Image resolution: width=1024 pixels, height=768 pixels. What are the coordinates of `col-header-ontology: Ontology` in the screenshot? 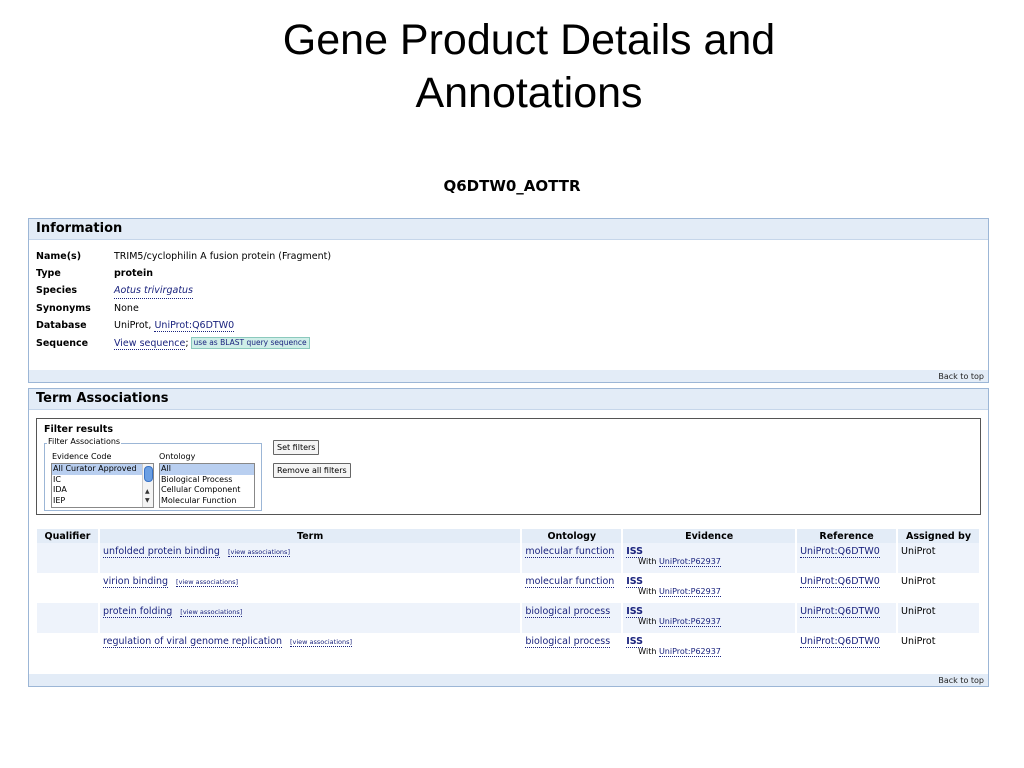 It's located at (572, 536).